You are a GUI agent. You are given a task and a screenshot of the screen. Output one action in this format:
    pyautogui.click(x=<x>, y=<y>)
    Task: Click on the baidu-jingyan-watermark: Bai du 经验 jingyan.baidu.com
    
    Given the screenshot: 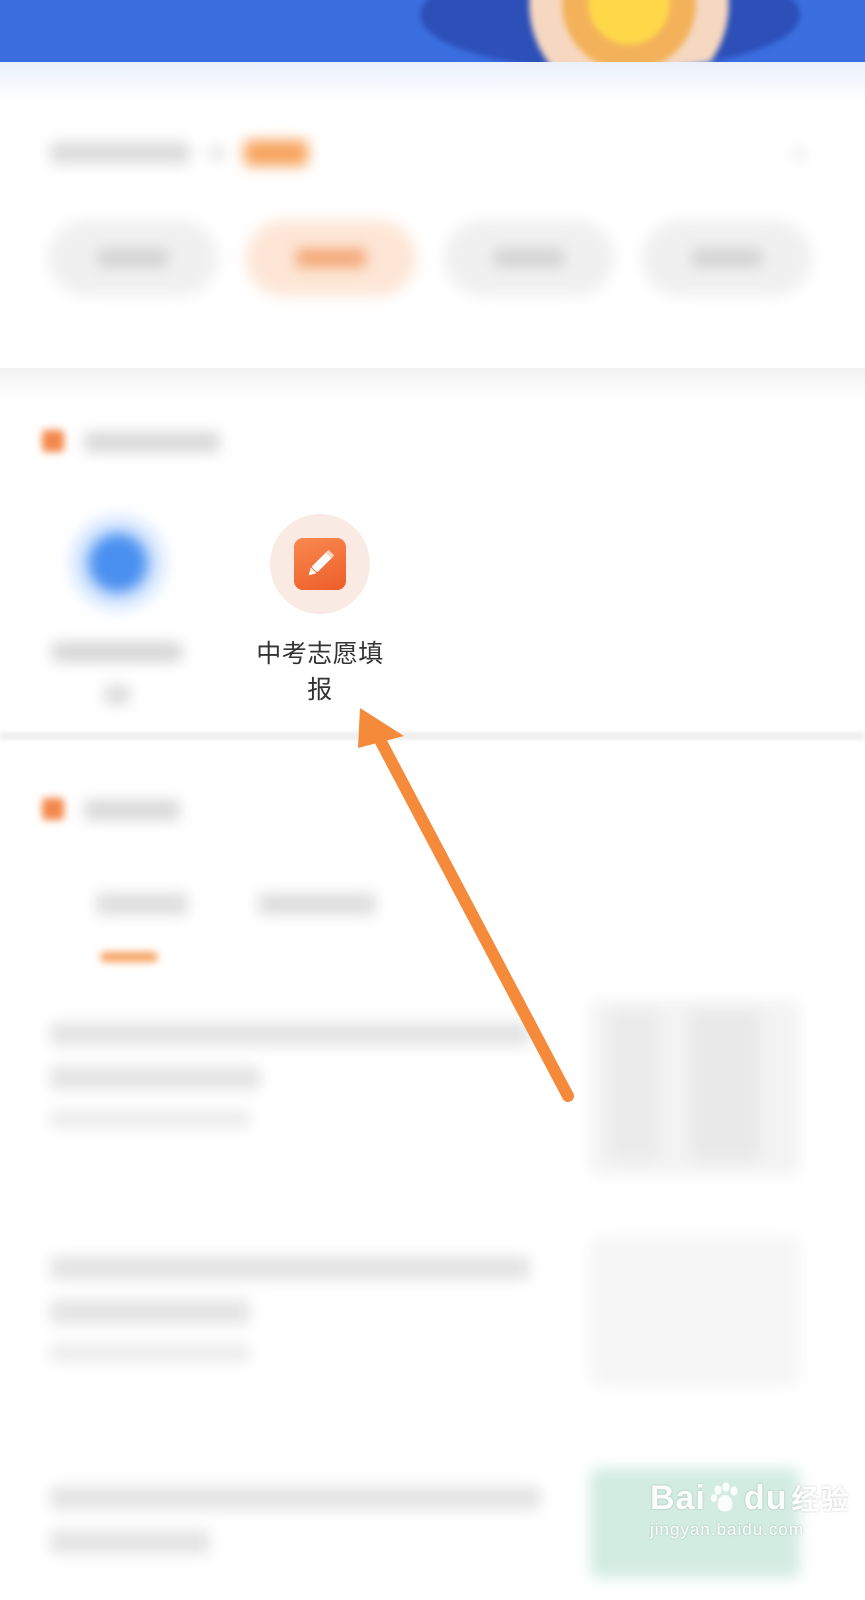 What is the action you would take?
    pyautogui.click(x=749, y=1509)
    